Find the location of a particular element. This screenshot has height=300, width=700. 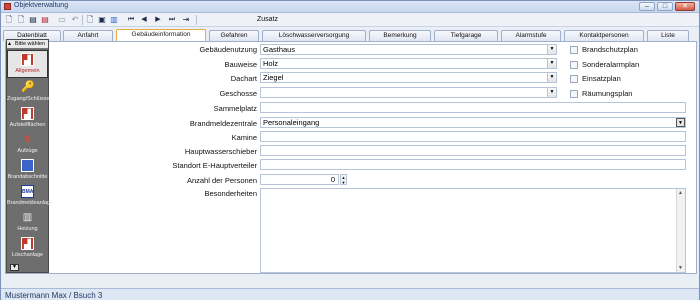

first-icon: ⏮ is located at coordinates (131, 20).